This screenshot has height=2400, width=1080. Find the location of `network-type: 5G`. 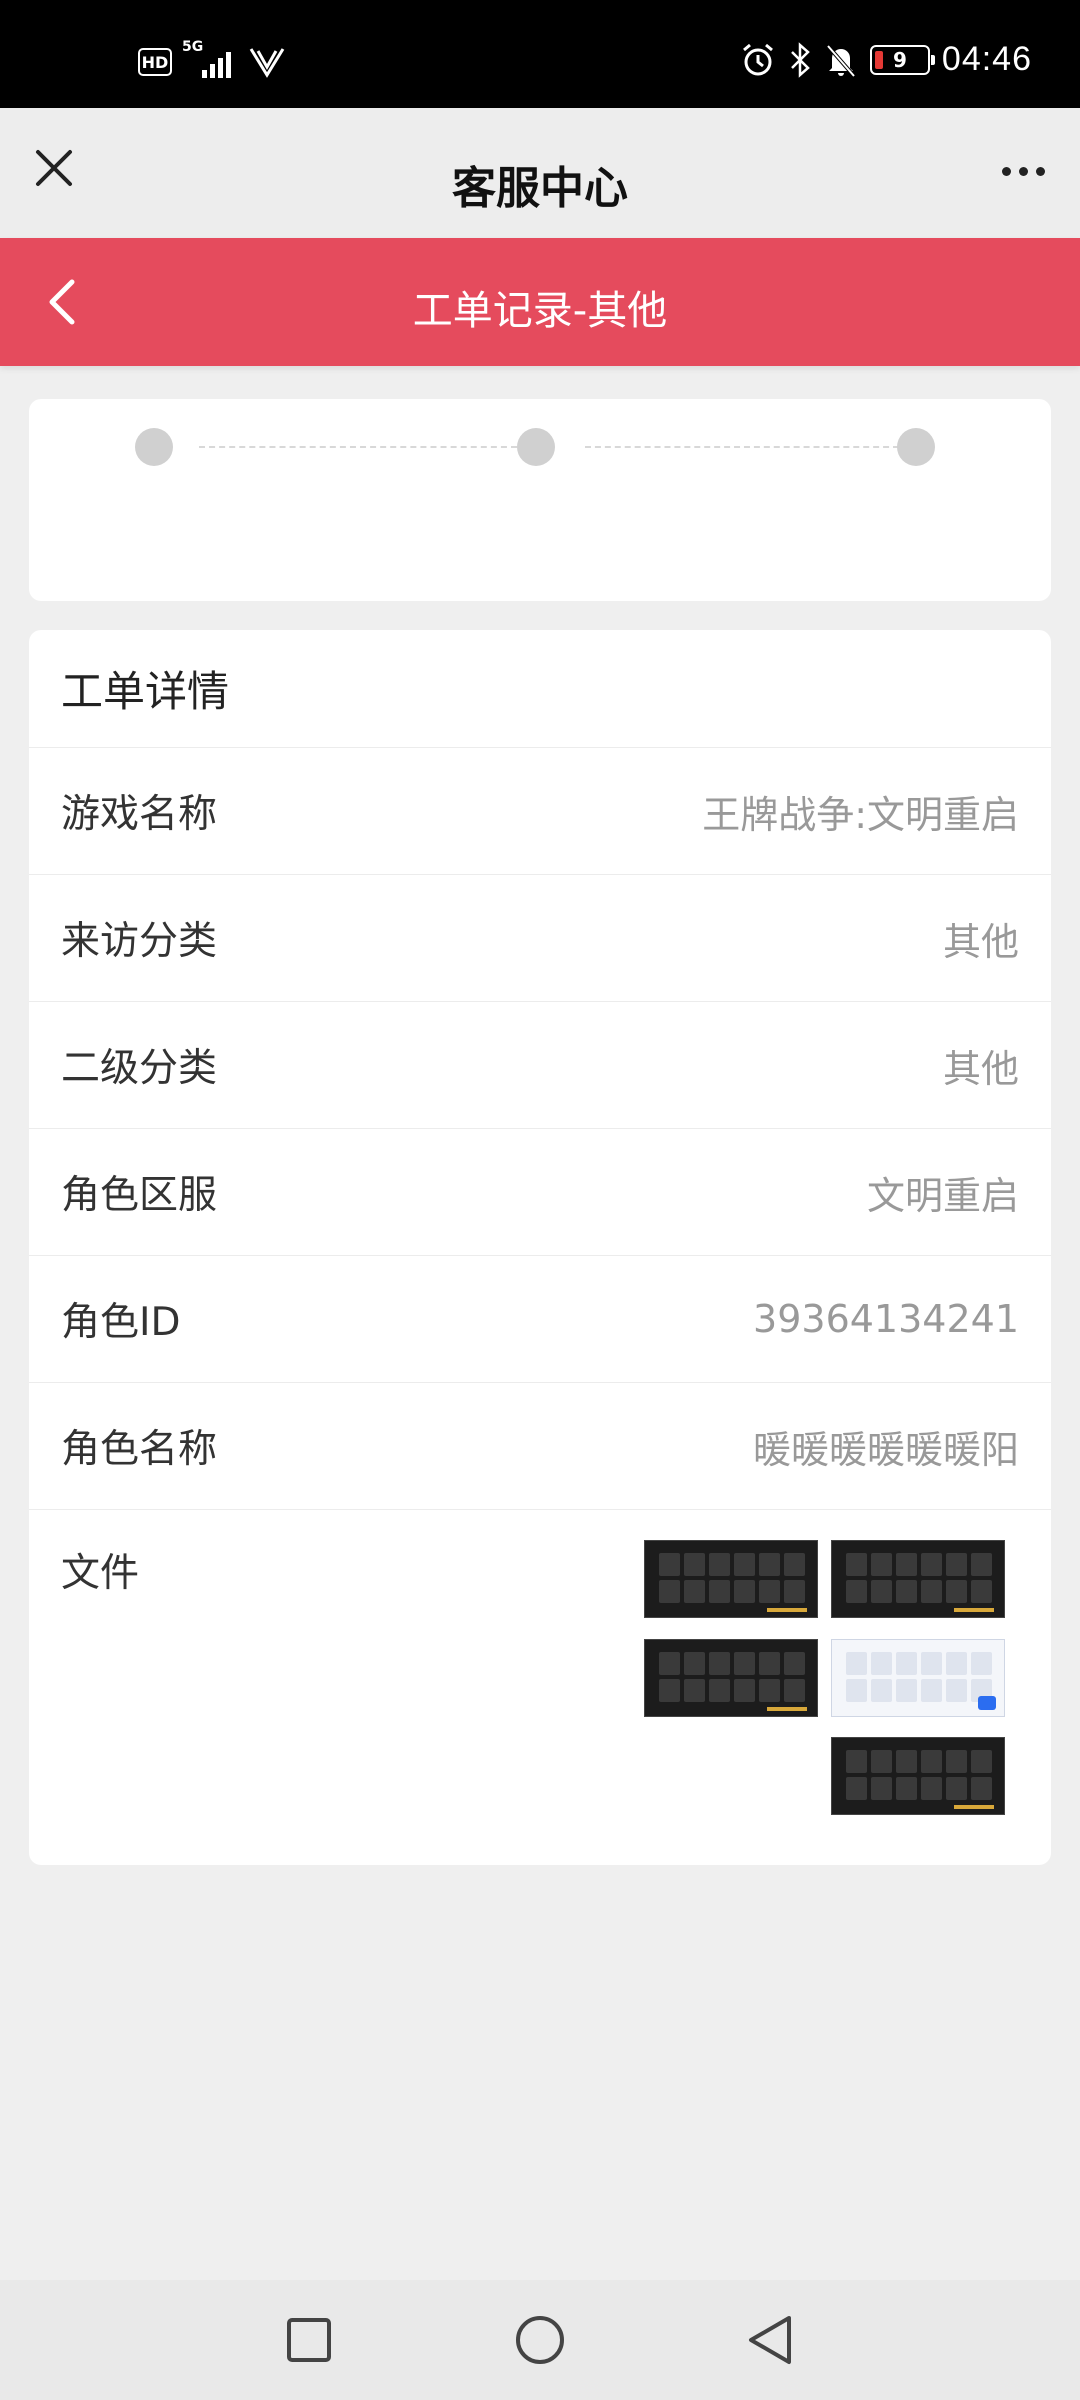

network-type: 5G is located at coordinates (193, 47).